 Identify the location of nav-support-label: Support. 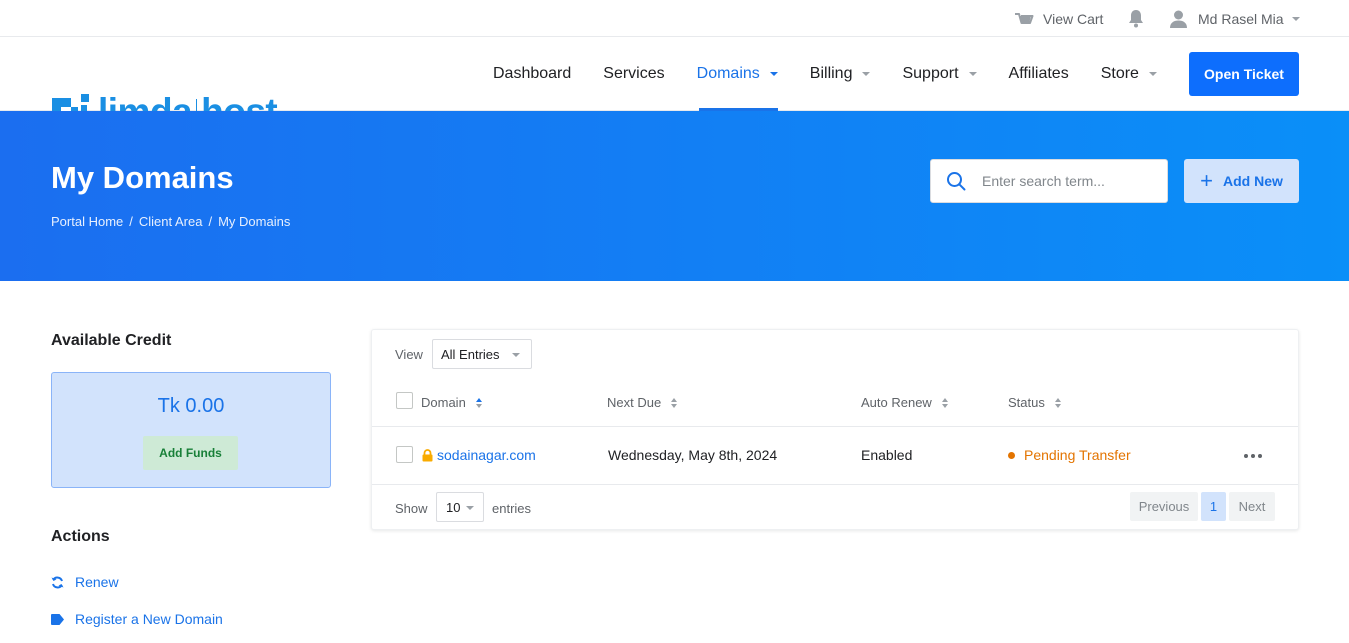
(930, 73).